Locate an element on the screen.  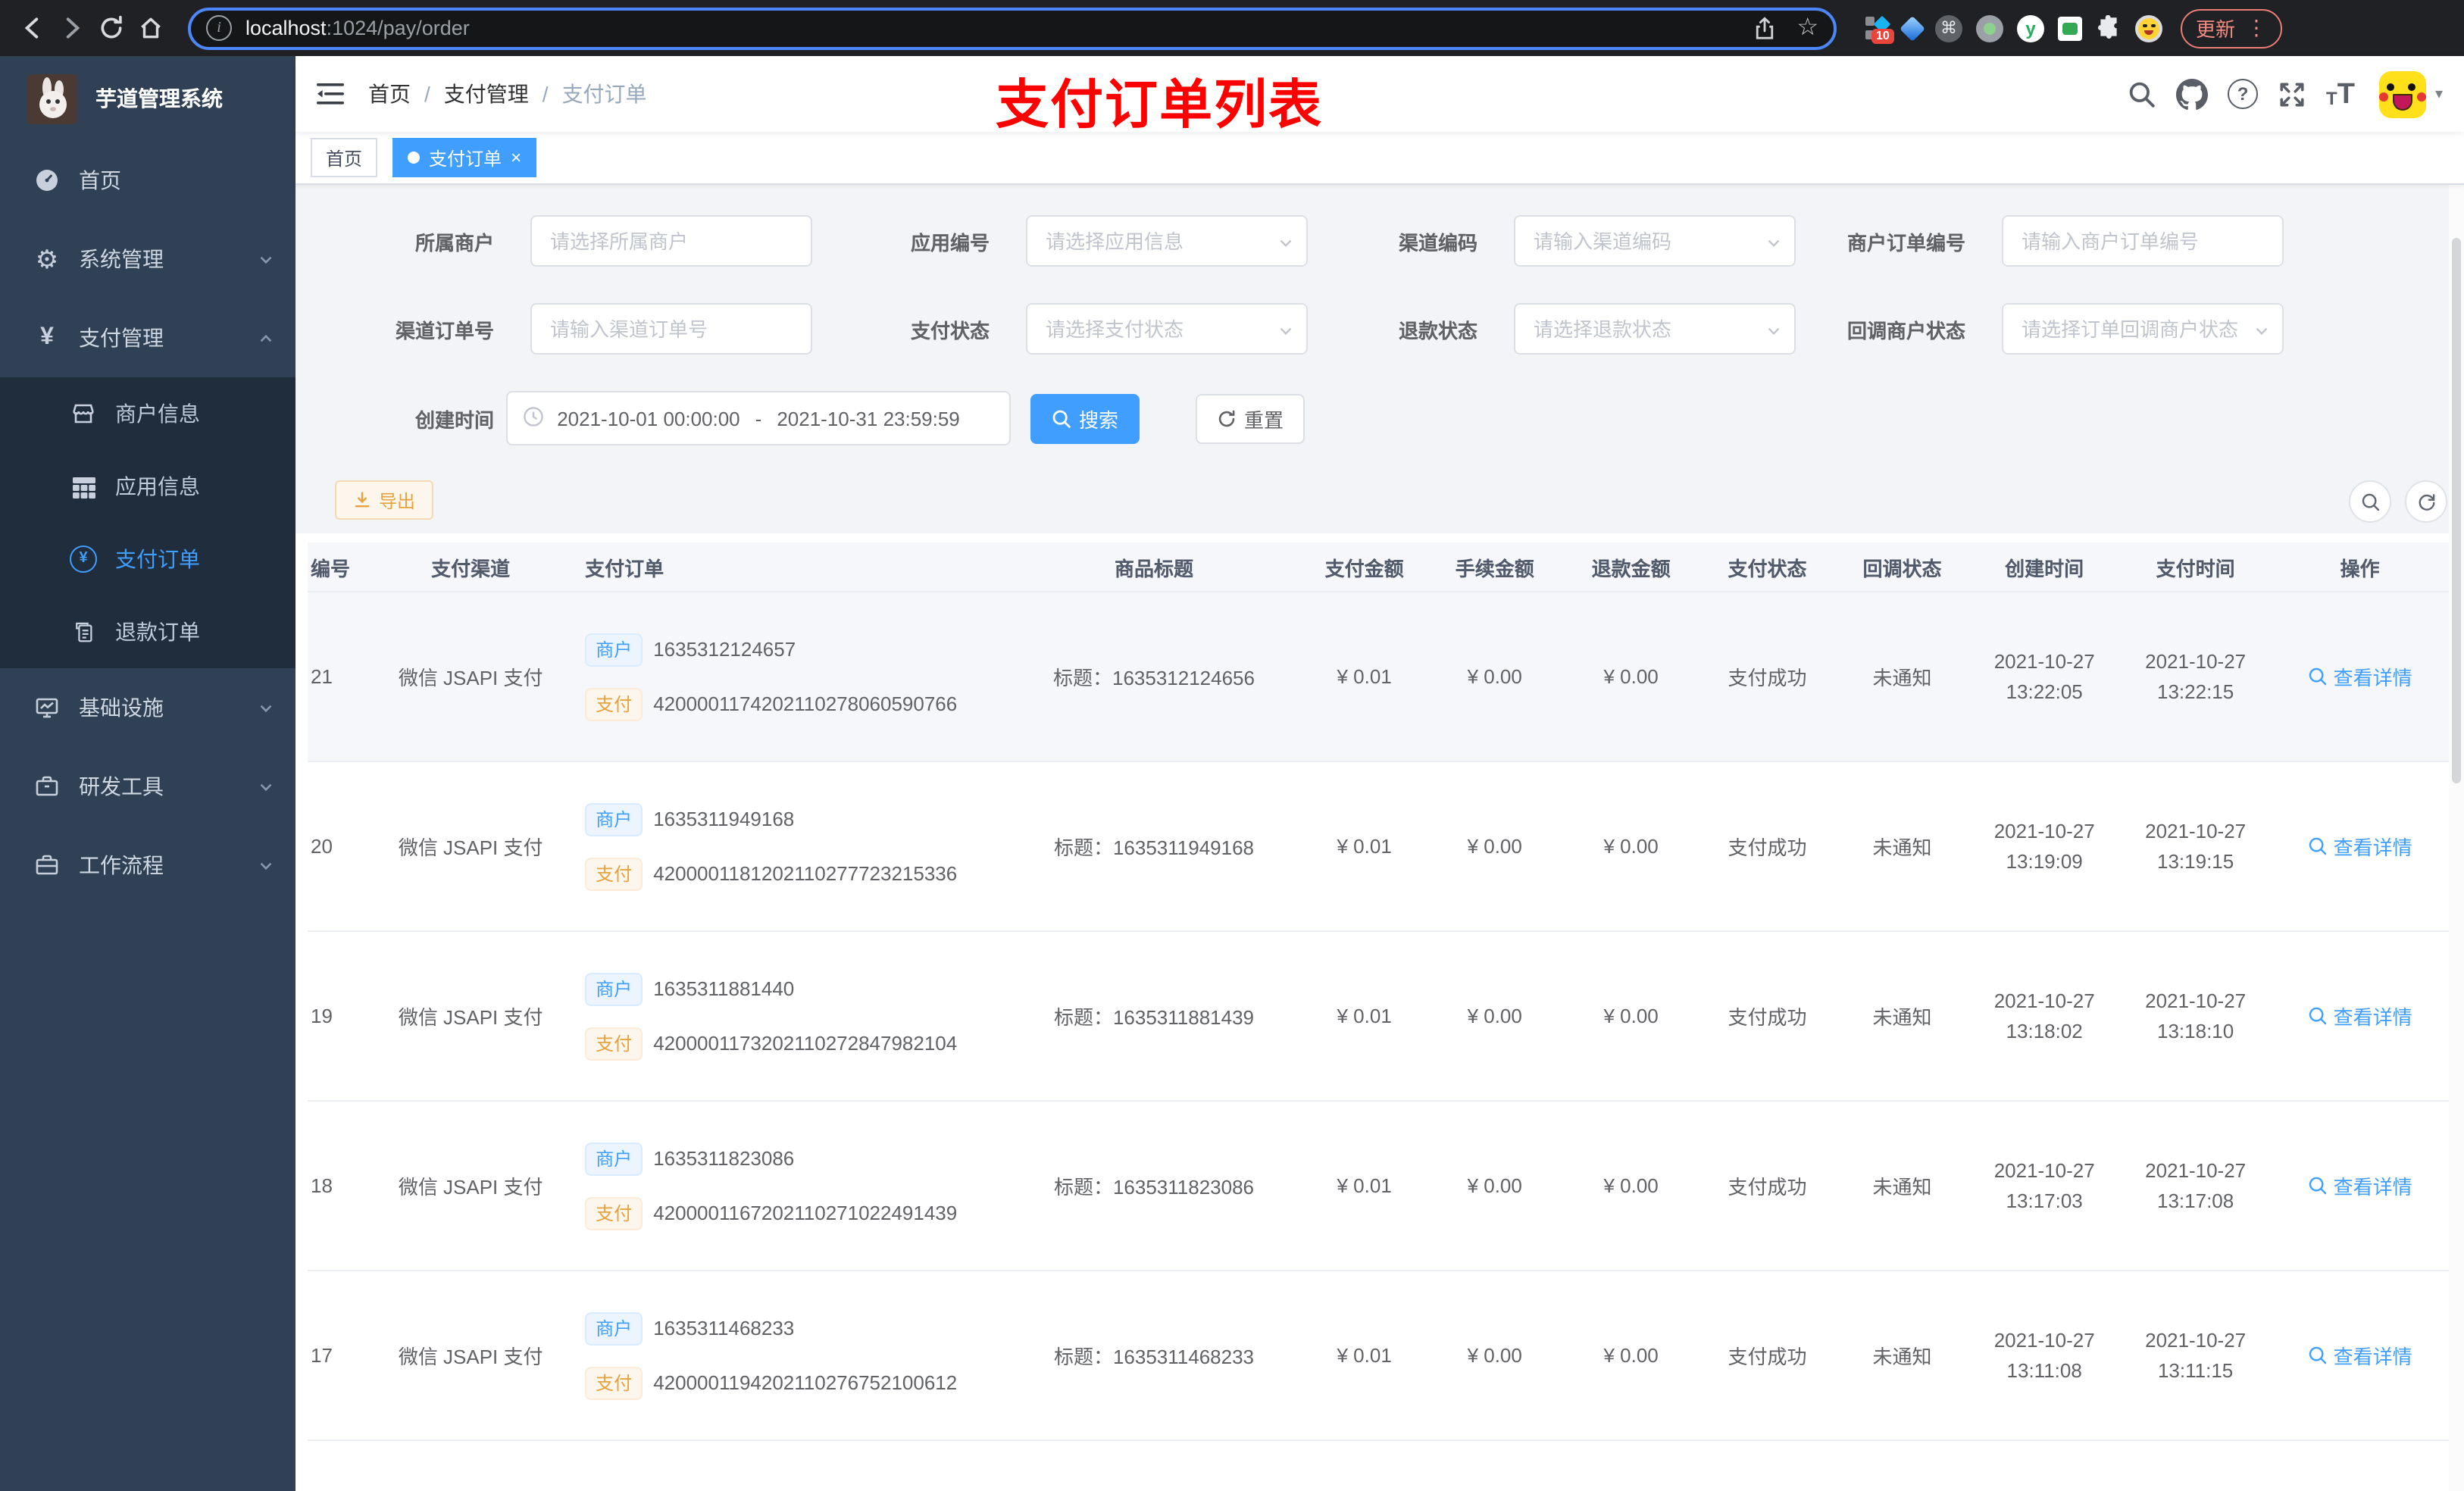
sidebar-item-merchant-info: 商户信息 is located at coordinates (147, 413).